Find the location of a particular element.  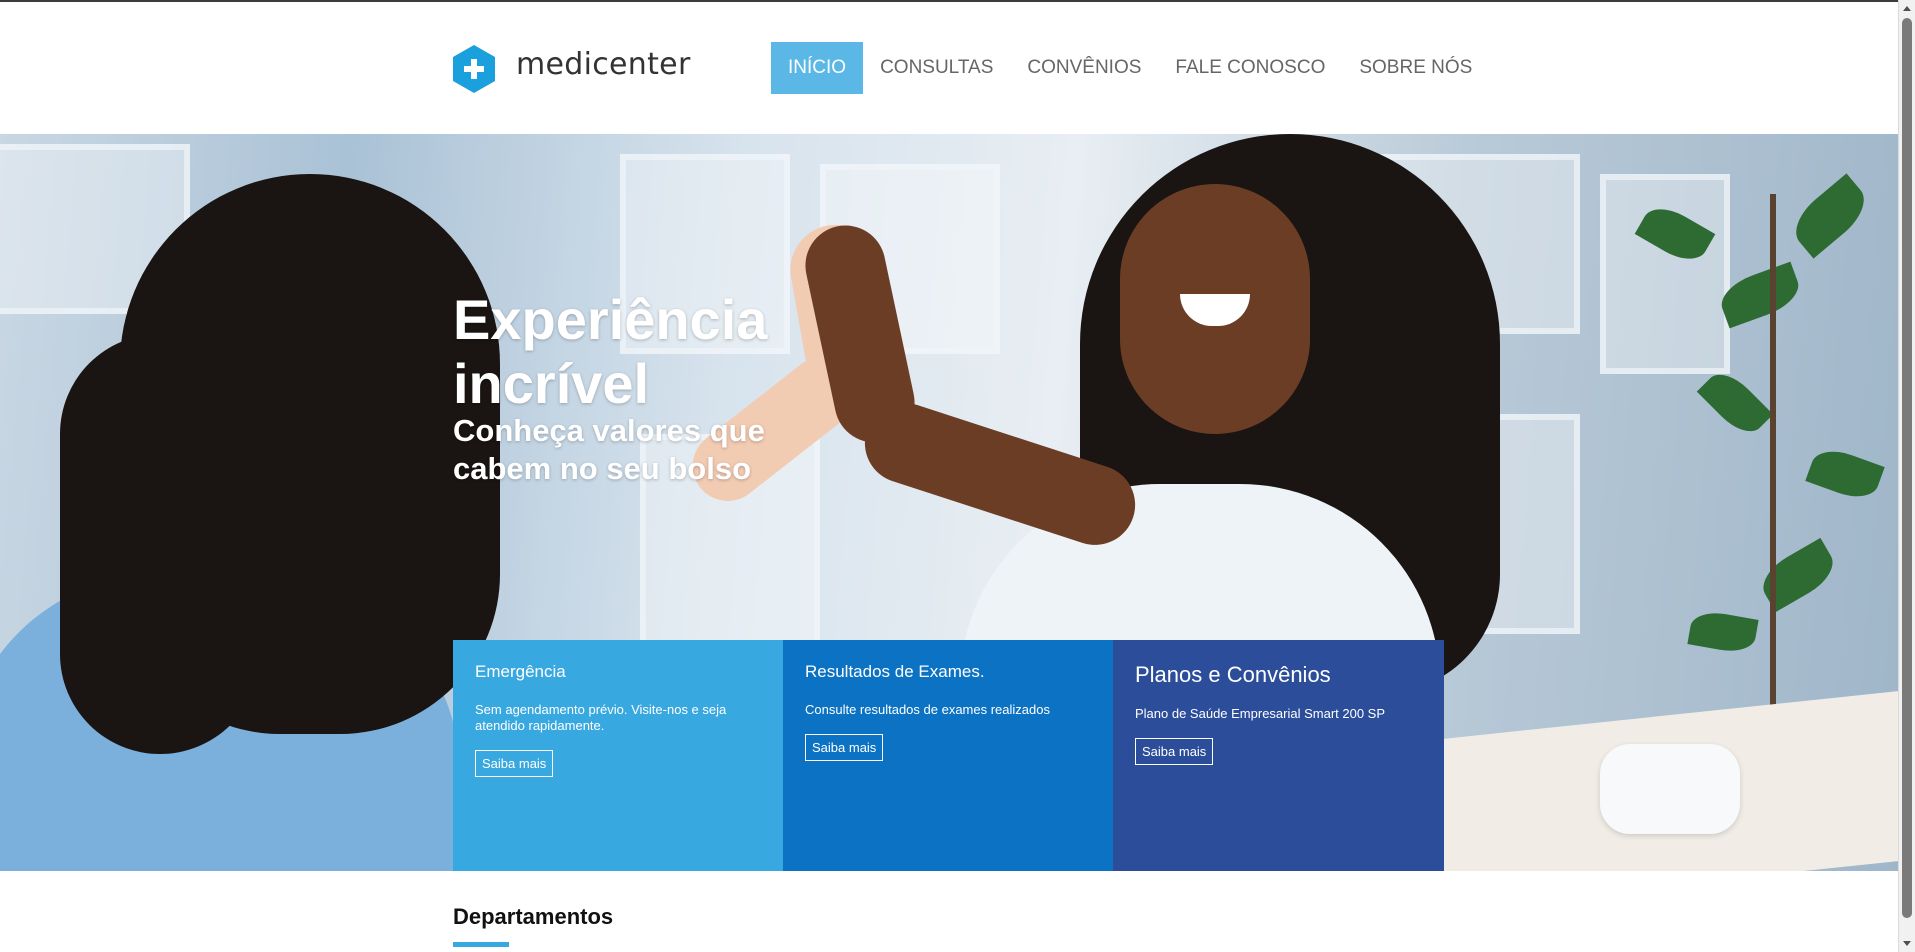

nav-item-convenios: CONVÊNIOS is located at coordinates (1084, 68).